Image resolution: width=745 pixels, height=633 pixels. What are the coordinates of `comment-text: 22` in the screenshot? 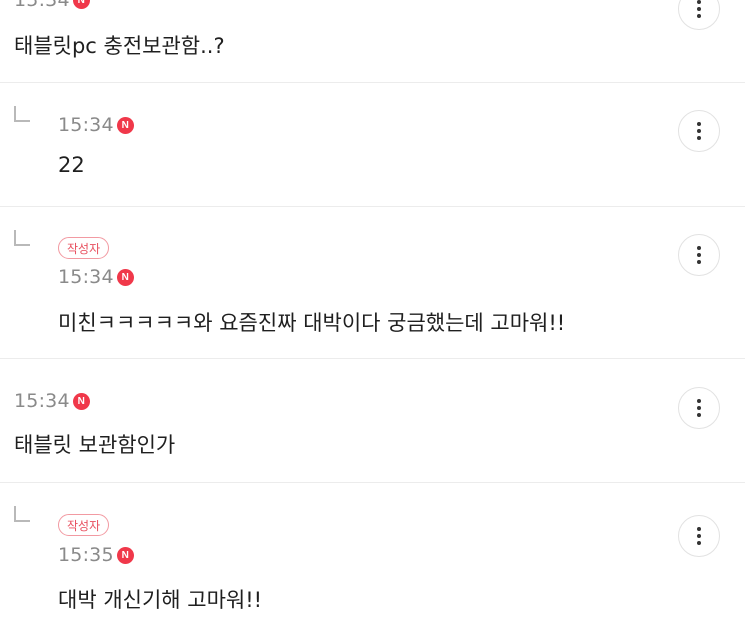 It's located at (71, 165).